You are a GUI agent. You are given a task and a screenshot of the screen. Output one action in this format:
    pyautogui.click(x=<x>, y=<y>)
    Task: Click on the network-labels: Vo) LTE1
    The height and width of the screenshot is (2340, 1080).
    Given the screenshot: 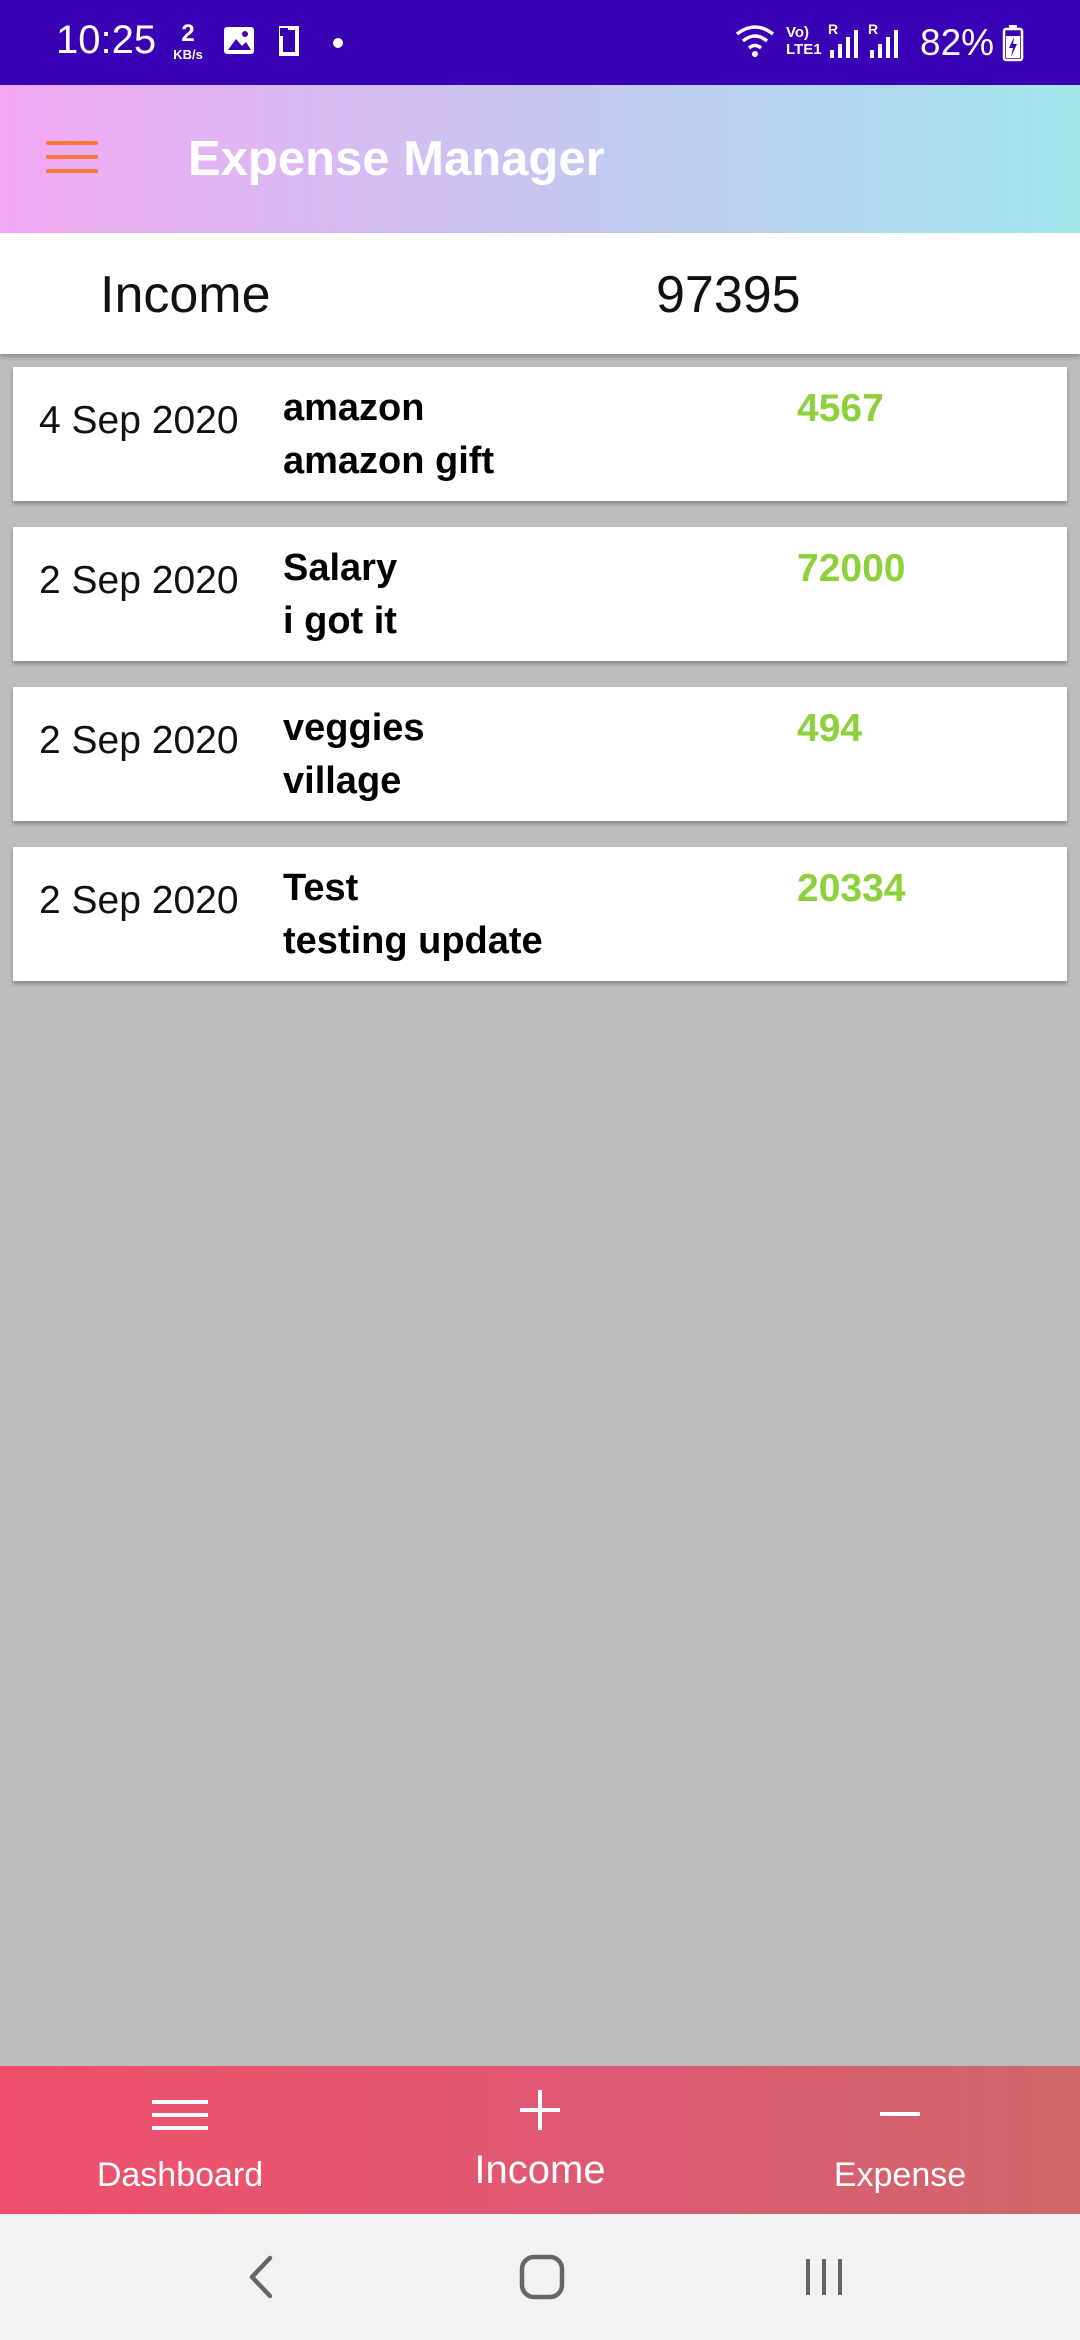 What is the action you would take?
    pyautogui.click(x=804, y=41)
    